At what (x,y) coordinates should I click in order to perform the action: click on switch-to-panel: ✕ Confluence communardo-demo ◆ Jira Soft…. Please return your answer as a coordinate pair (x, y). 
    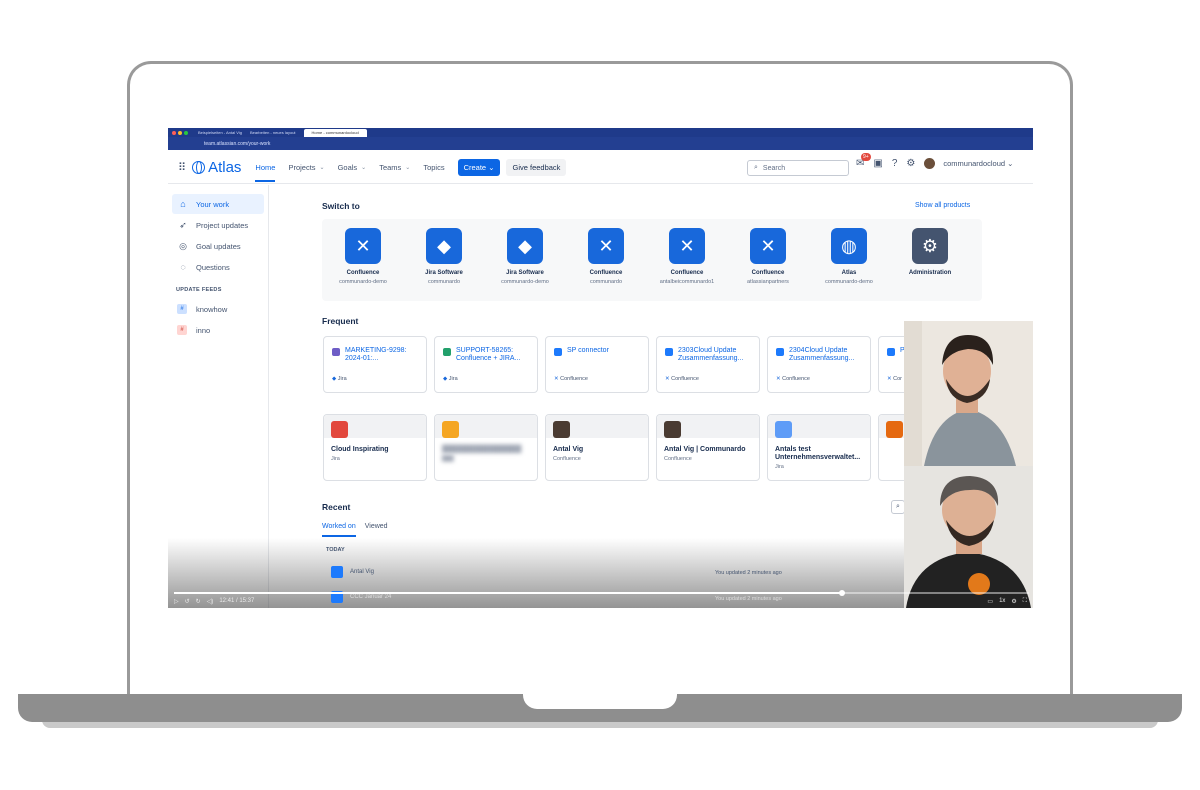
    Looking at the image, I should click on (652, 260).